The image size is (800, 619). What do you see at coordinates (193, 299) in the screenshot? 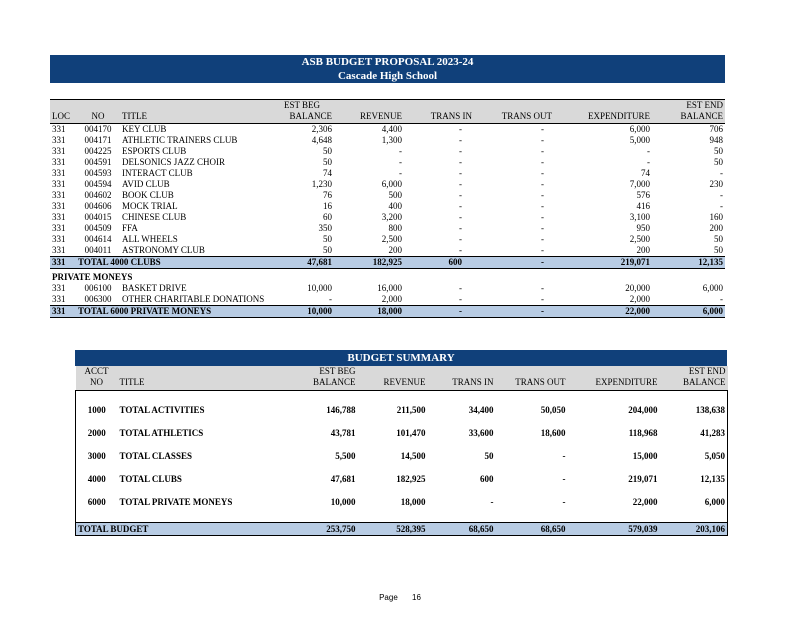
I see `account-title: OTHER CHARITABLE DONATIONS` at bounding box center [193, 299].